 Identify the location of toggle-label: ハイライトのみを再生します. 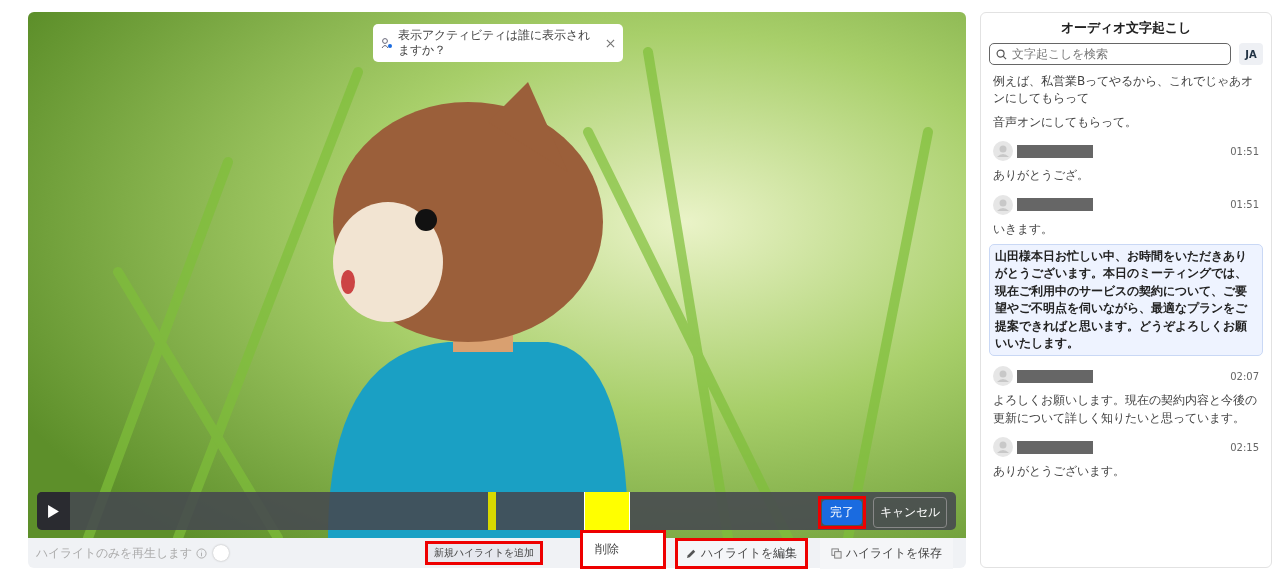
(114, 553).